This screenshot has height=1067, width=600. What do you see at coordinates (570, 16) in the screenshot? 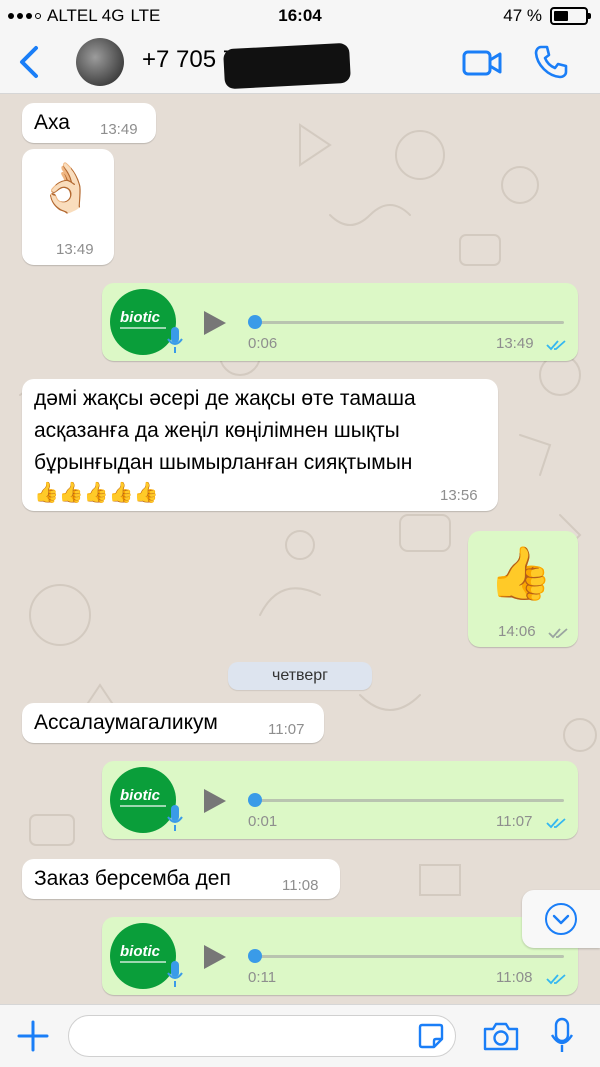
I see `battery-icon` at bounding box center [570, 16].